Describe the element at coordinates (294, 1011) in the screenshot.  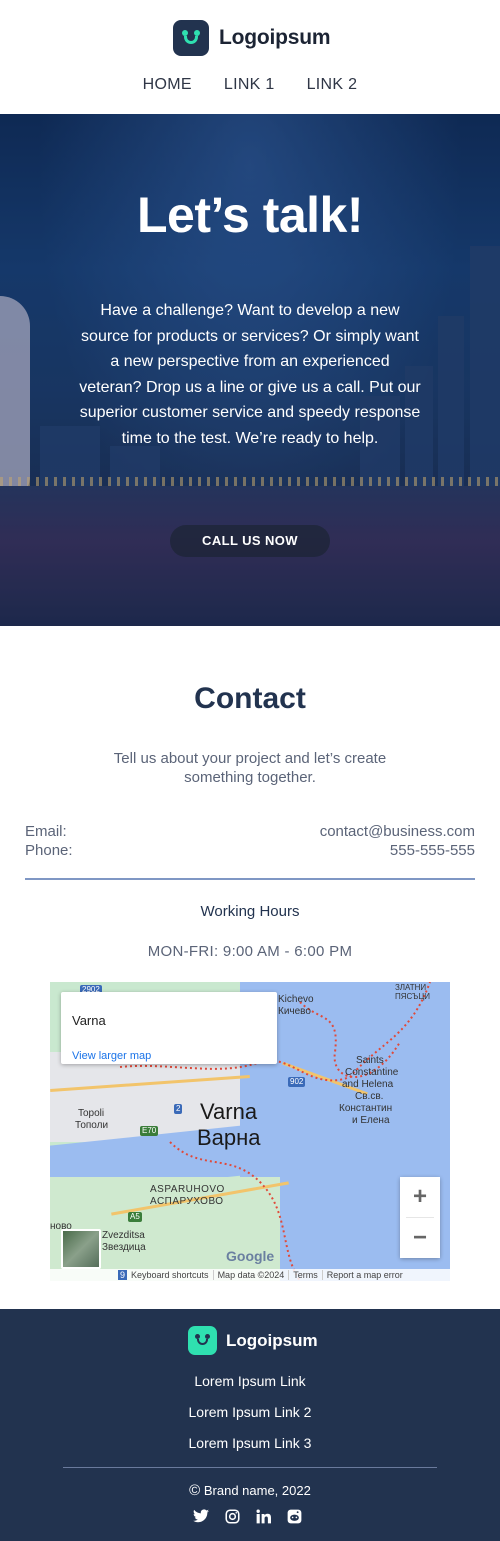
I see `map-label-kichevo-cyr: Кичево` at that location.